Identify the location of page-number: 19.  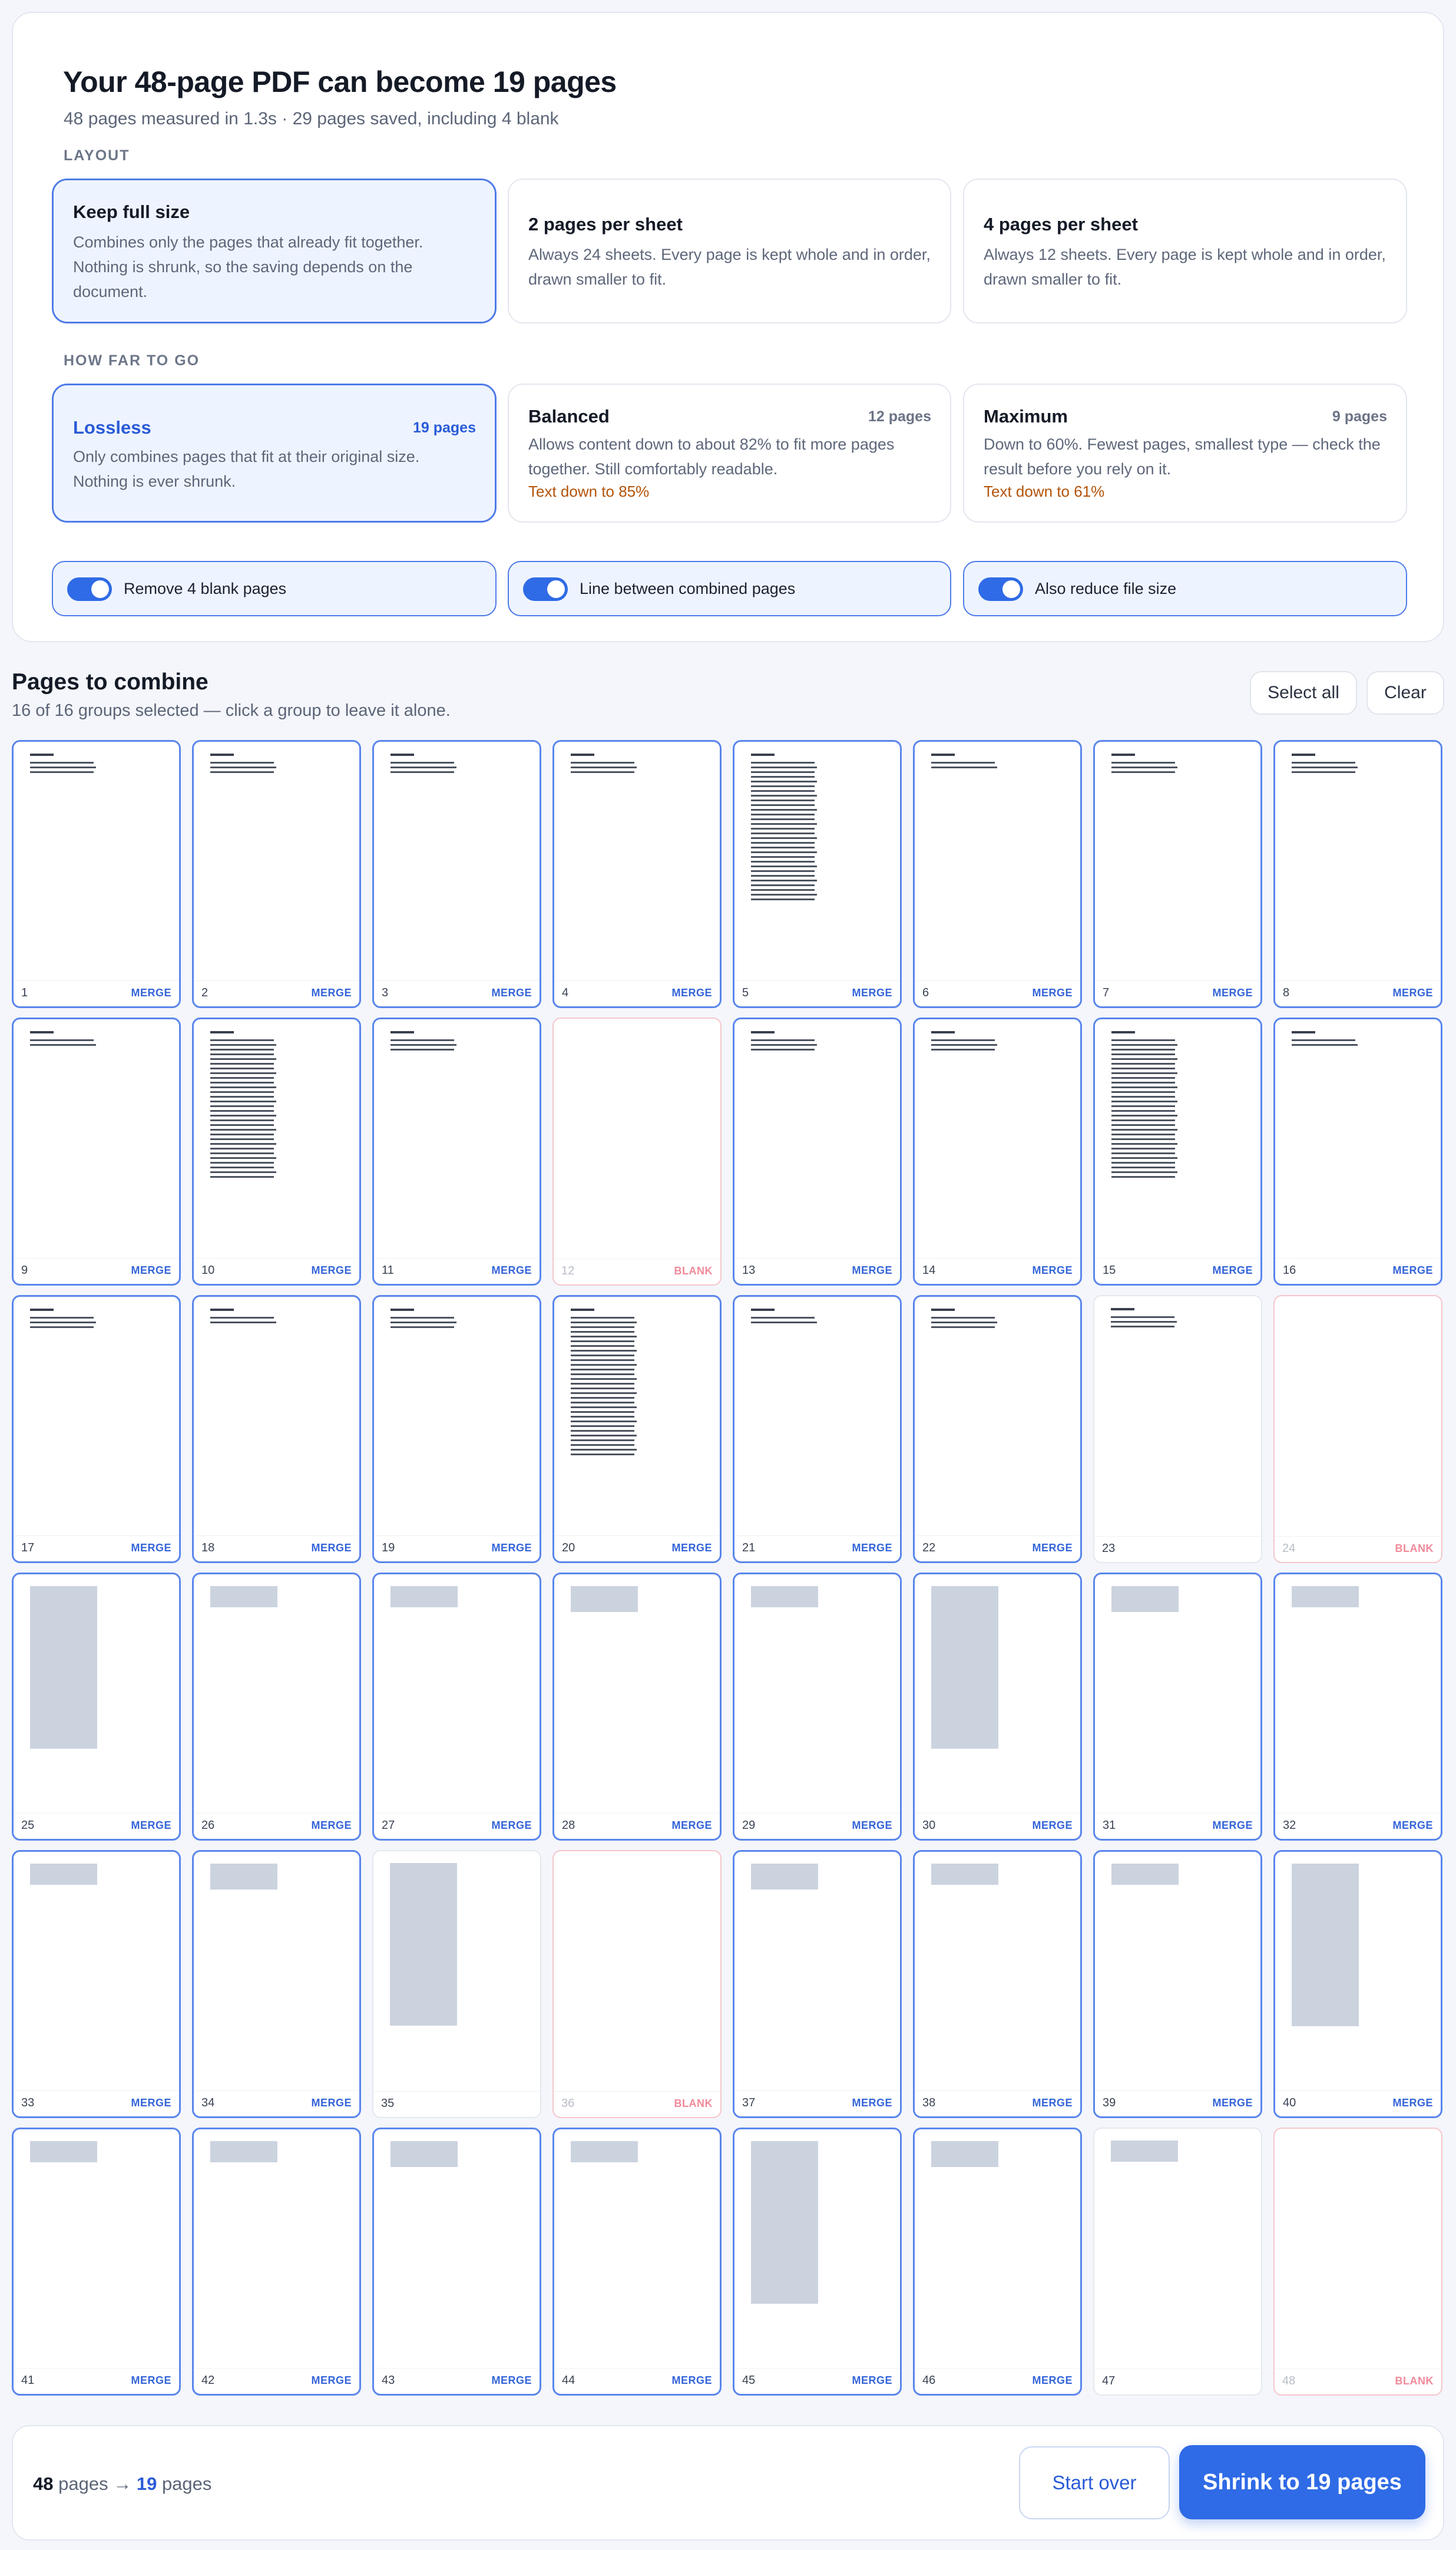
(388, 1547).